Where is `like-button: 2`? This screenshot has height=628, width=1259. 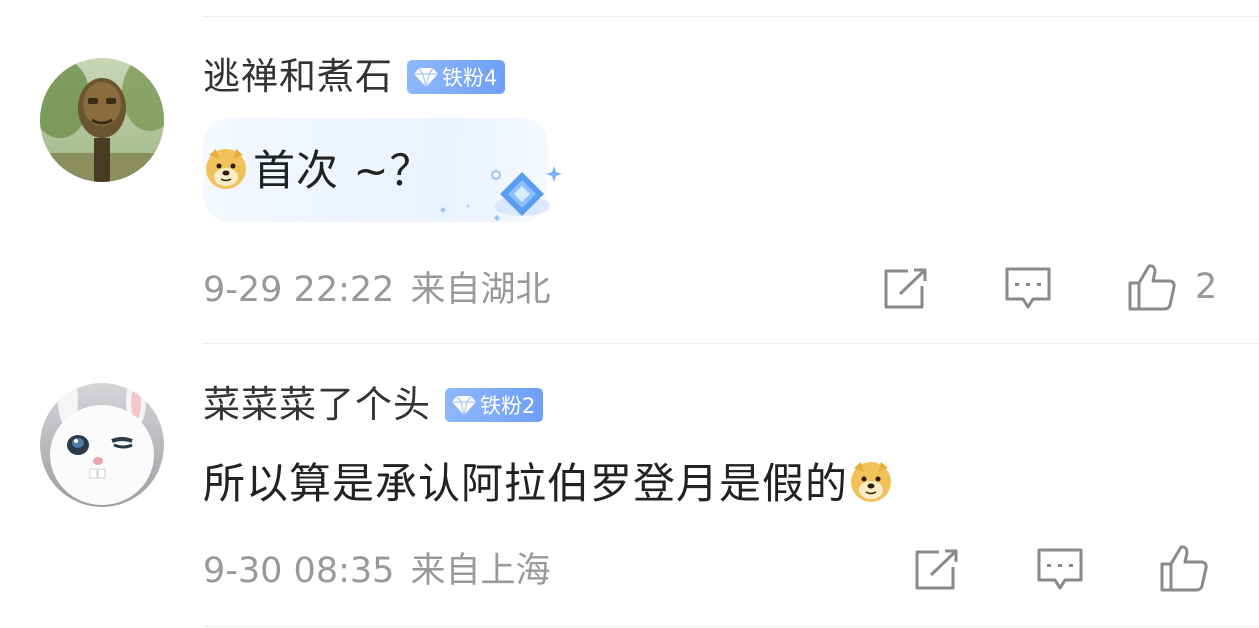
like-button: 2 is located at coordinates (1172, 287).